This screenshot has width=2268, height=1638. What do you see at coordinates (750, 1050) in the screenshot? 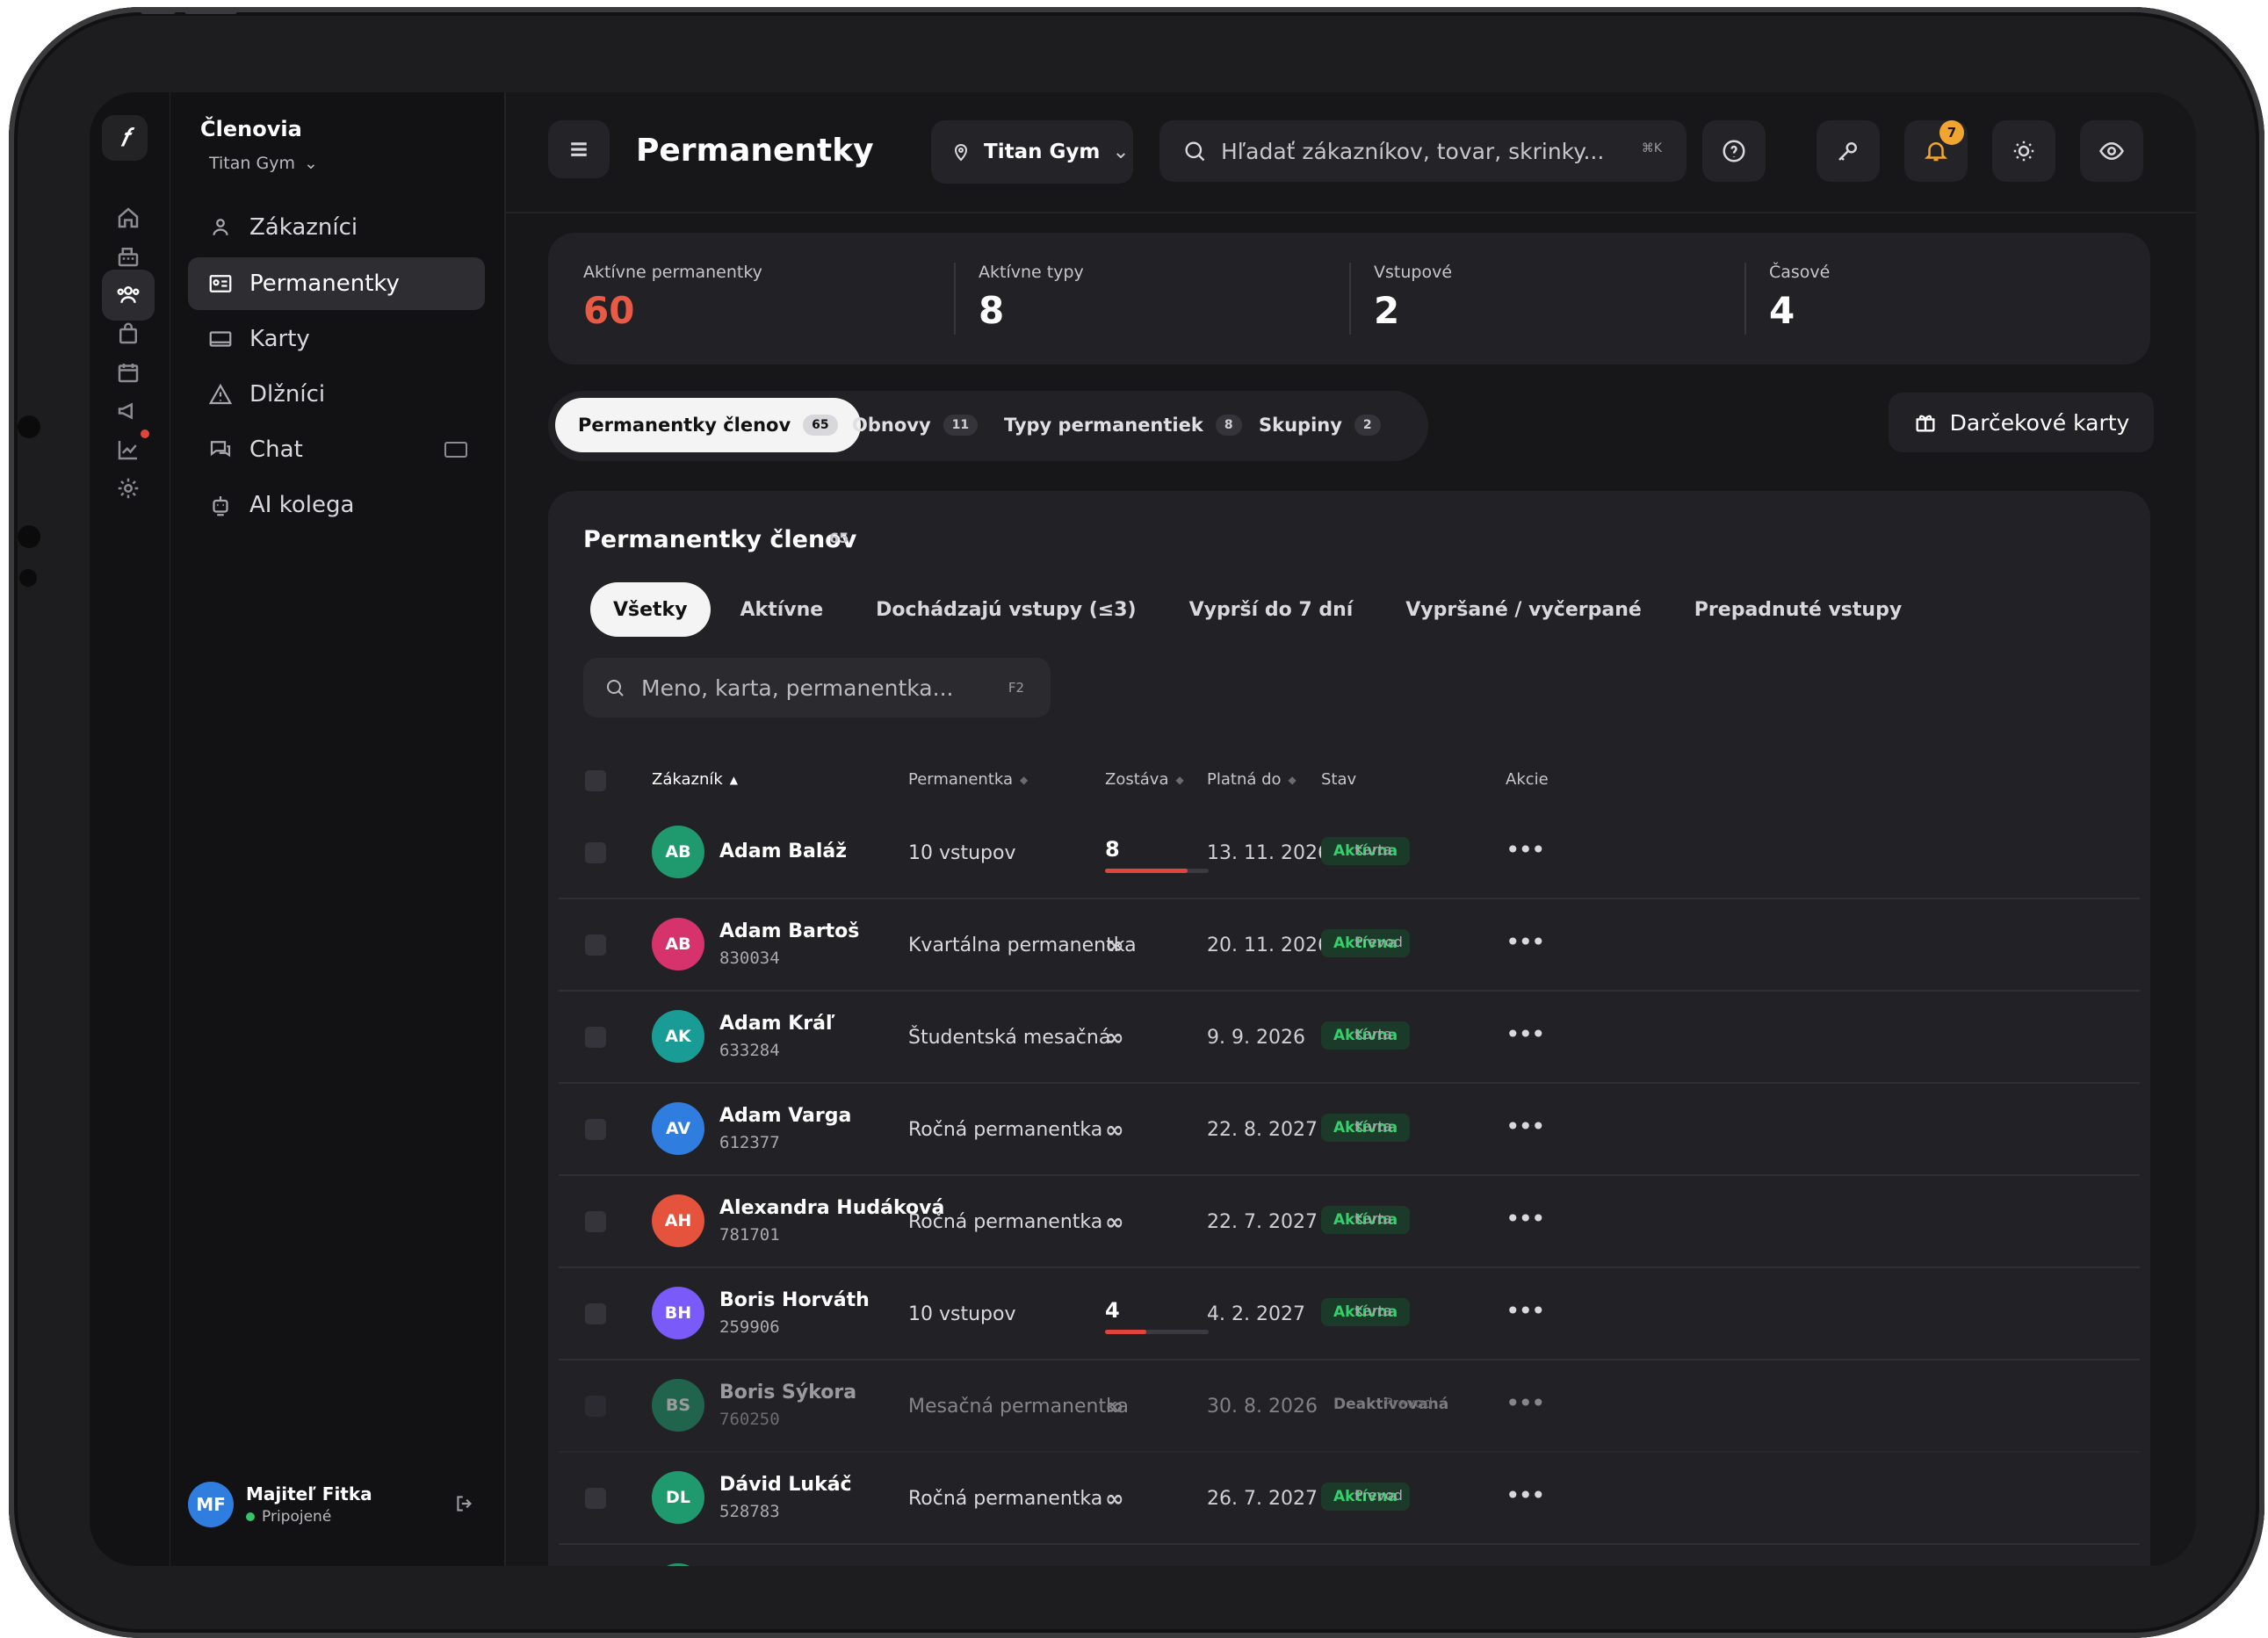
I see `customer-id: 633284` at bounding box center [750, 1050].